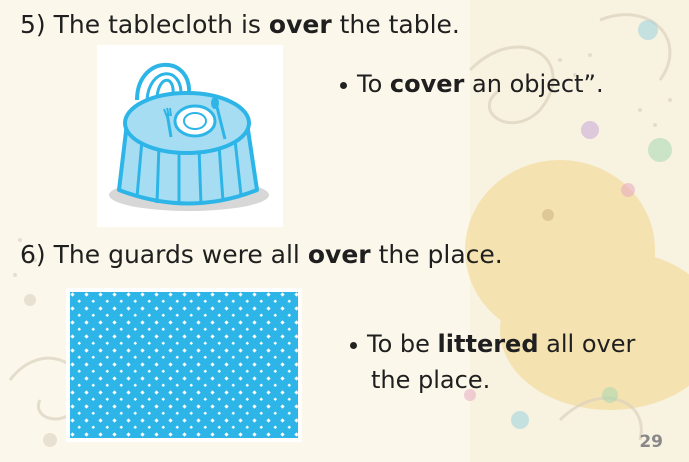  I want to click on item-5-keyword: over, so click(300, 24).